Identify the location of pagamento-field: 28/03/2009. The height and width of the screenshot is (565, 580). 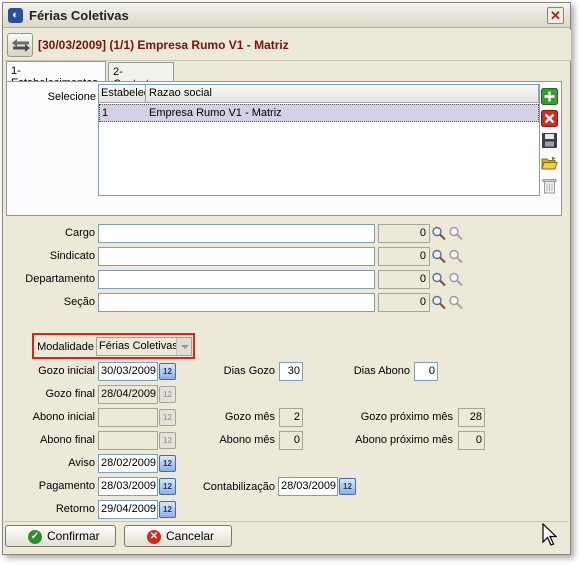
(128, 486).